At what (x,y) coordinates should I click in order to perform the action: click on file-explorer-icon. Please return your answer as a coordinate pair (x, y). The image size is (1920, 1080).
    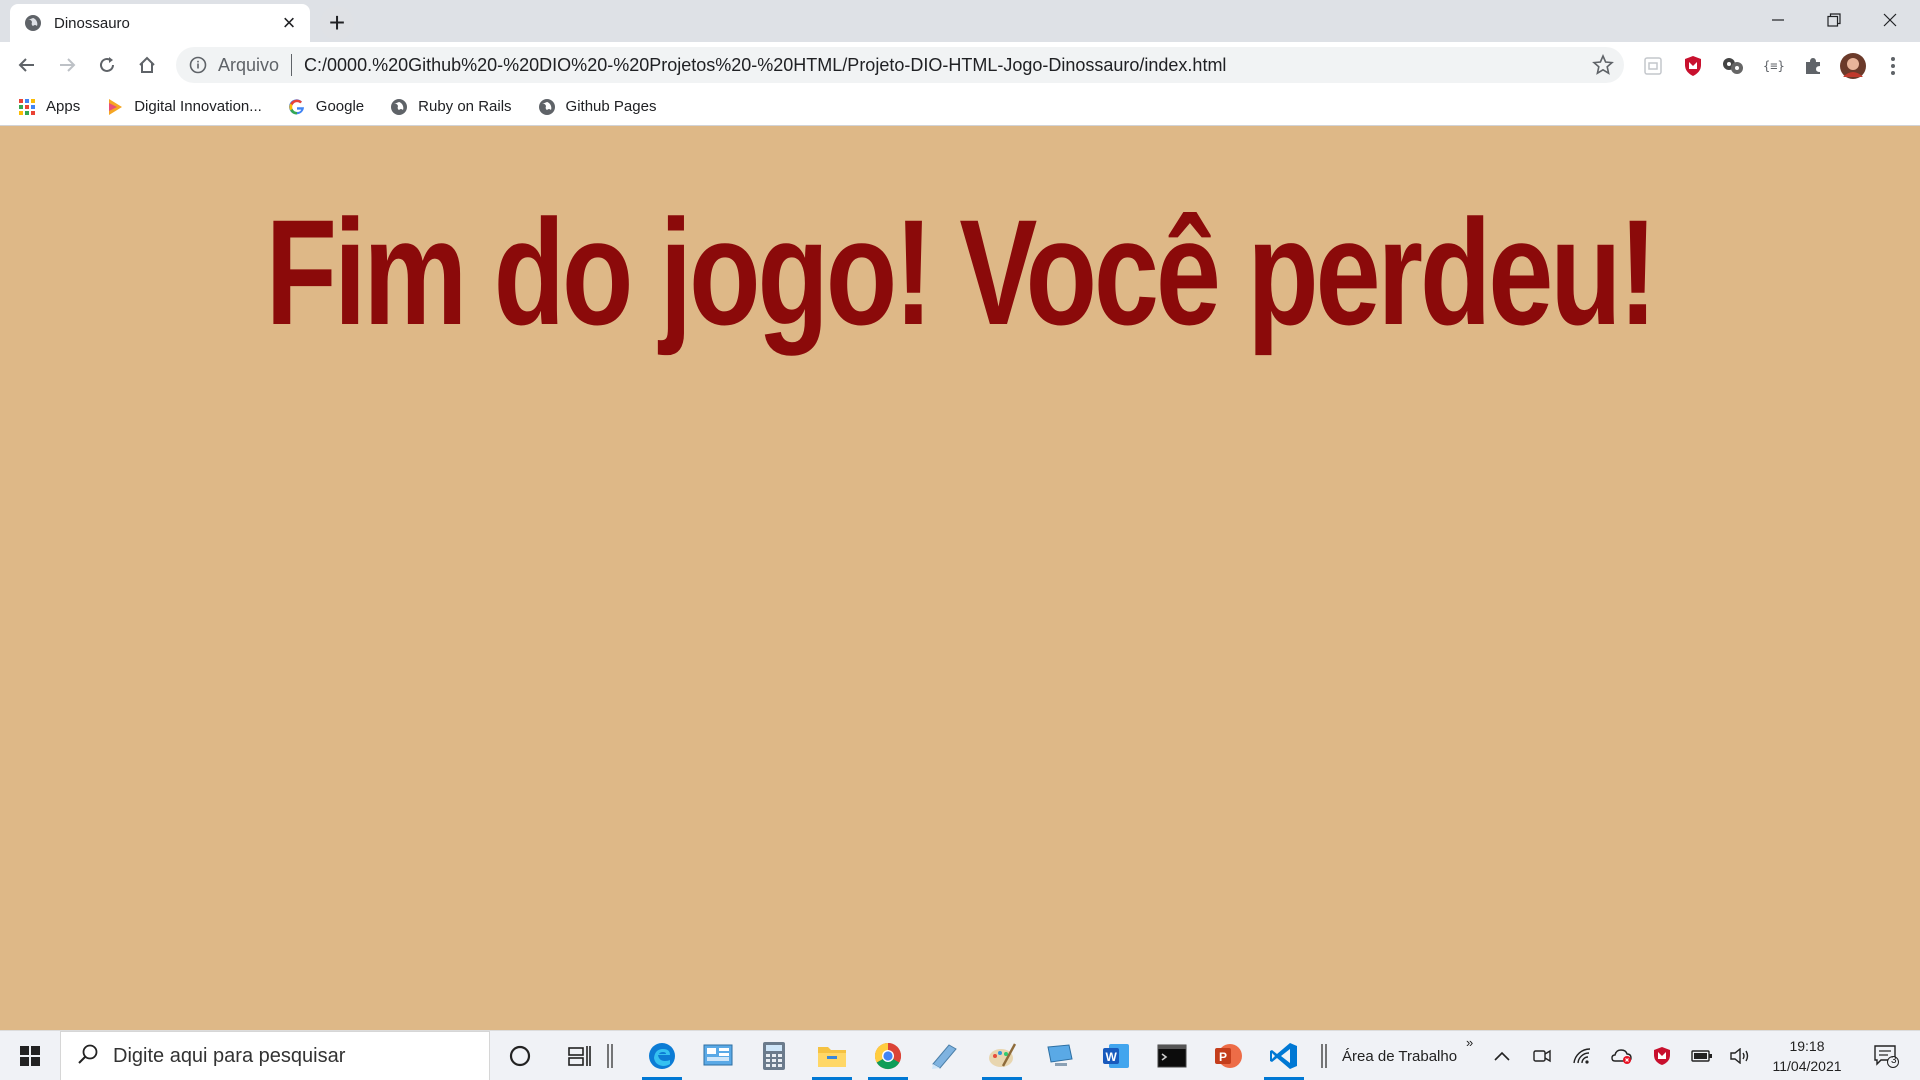
    Looking at the image, I should click on (832, 1057).